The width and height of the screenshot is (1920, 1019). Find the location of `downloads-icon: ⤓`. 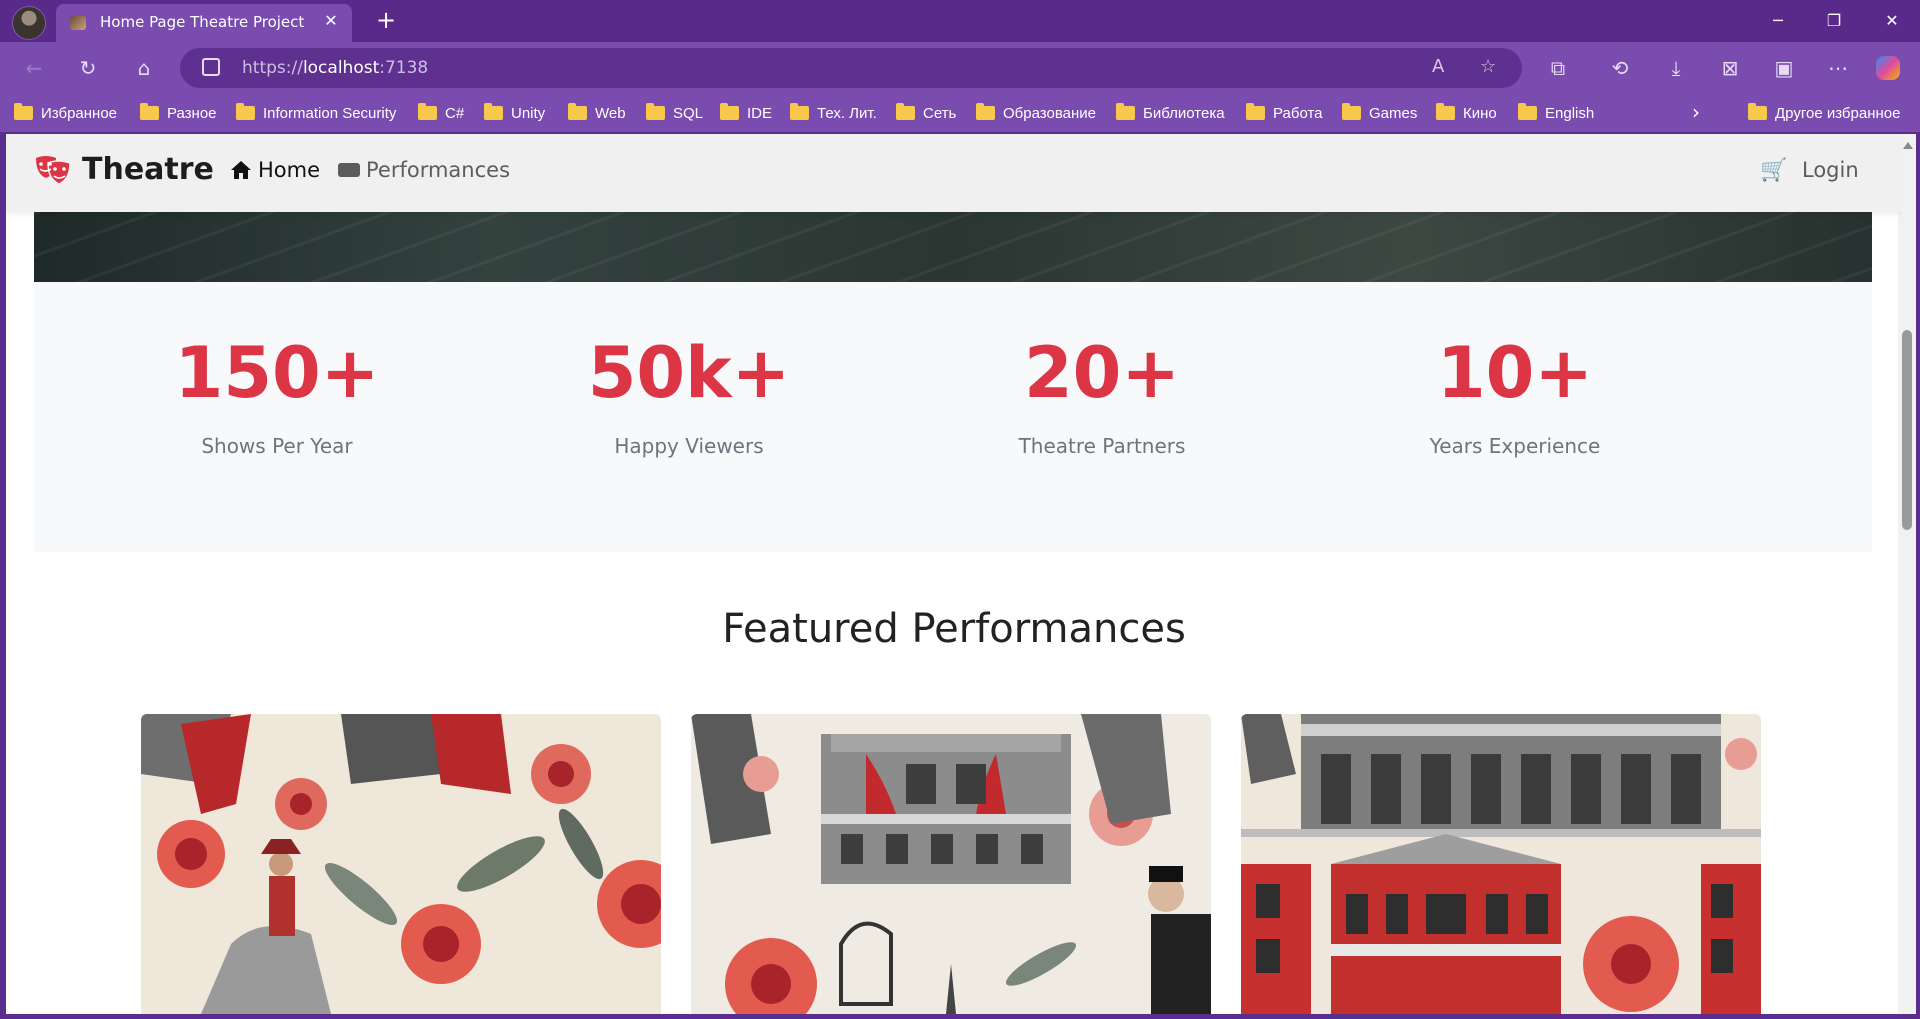

downloads-icon: ⤓ is located at coordinates (1676, 68).